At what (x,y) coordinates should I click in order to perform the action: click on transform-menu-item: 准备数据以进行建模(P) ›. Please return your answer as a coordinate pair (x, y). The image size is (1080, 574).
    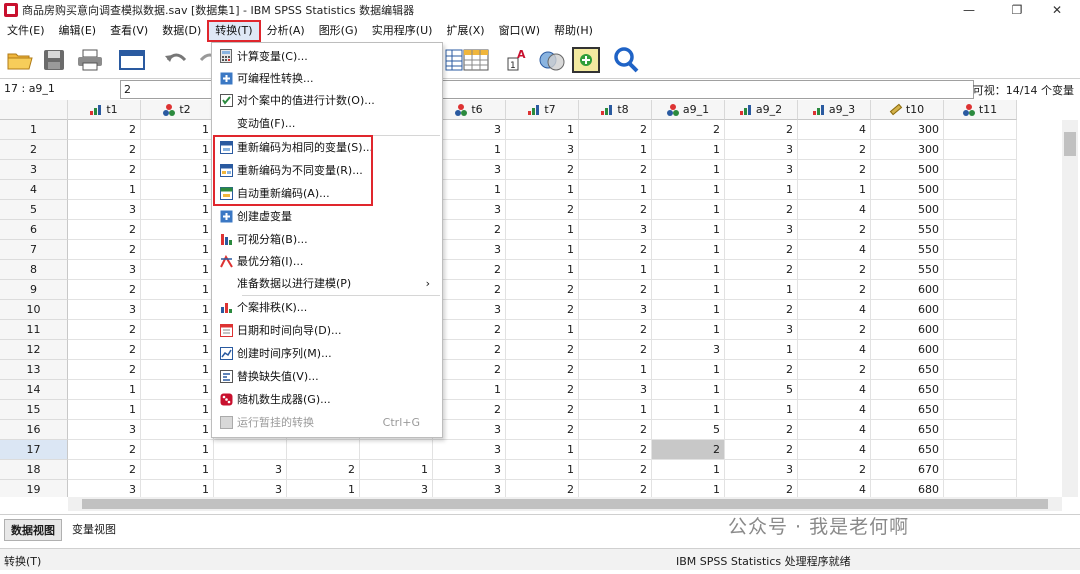
    Looking at the image, I should click on (327, 283).